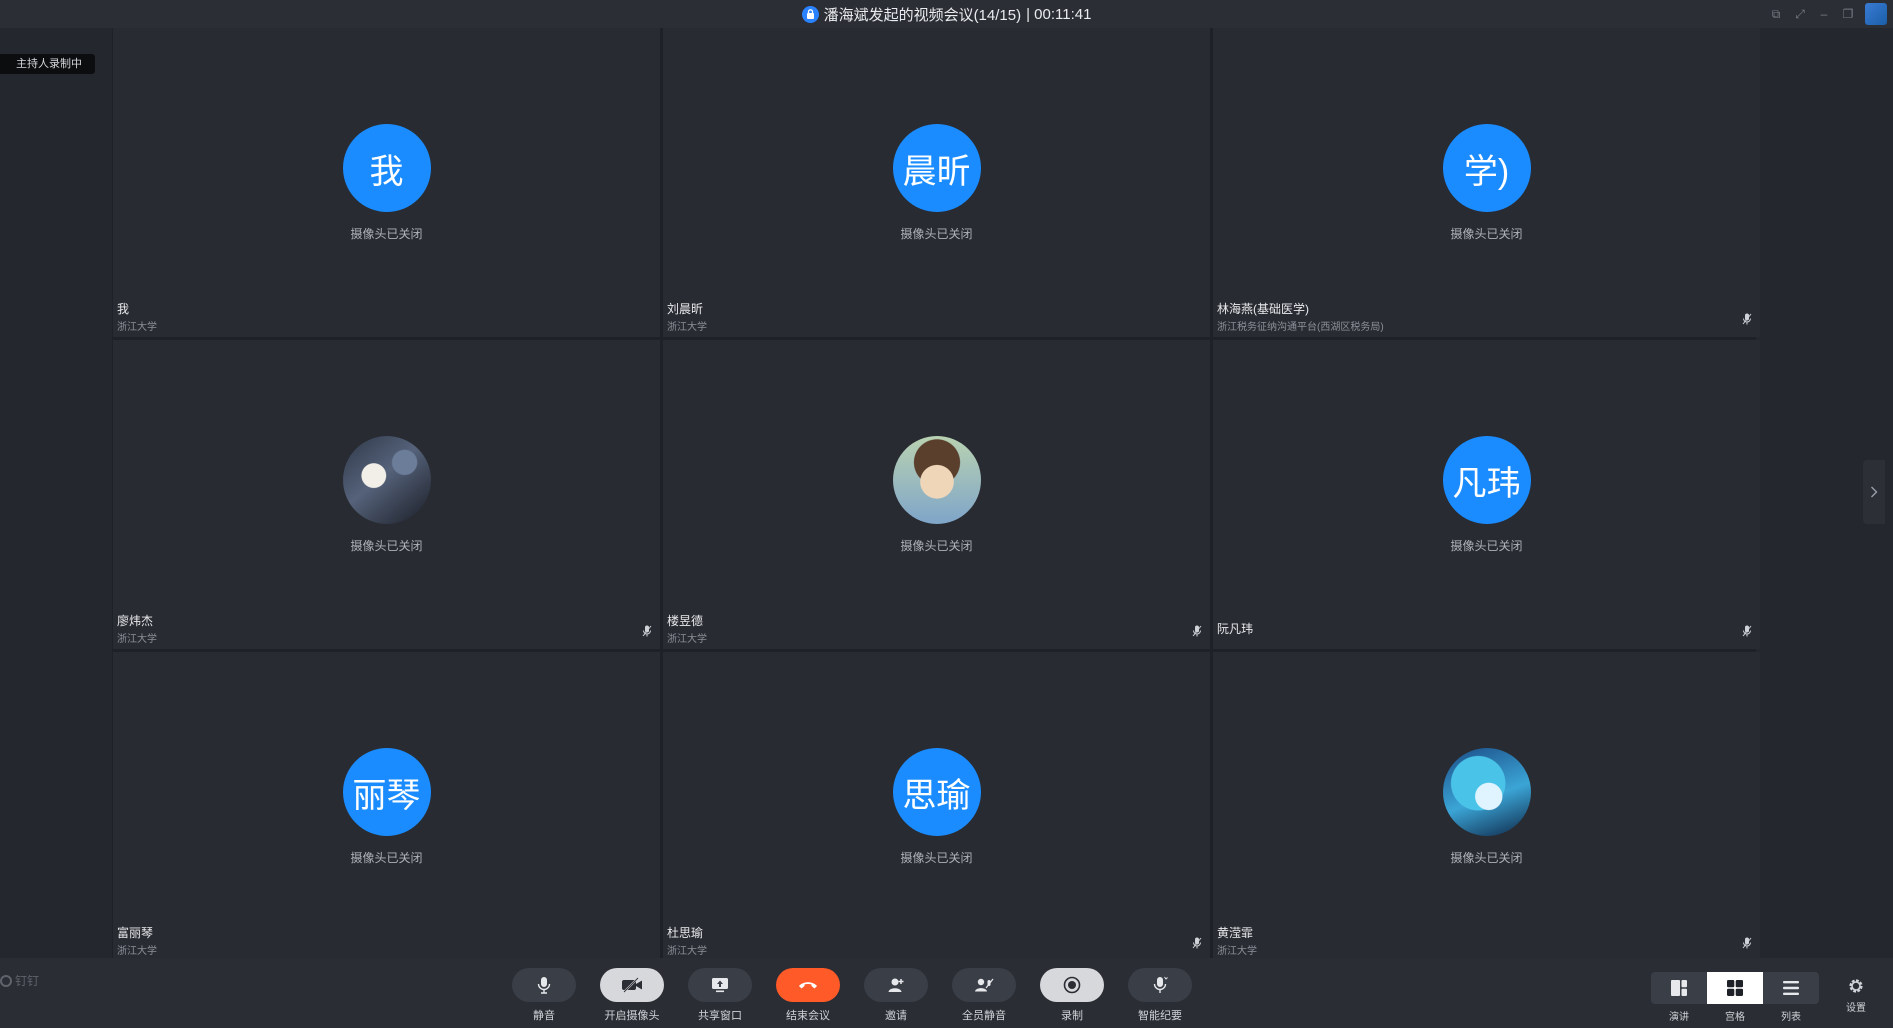 Image resolution: width=1893 pixels, height=1028 pixels. What do you see at coordinates (984, 985) in the screenshot?
I see `mute-all-icon` at bounding box center [984, 985].